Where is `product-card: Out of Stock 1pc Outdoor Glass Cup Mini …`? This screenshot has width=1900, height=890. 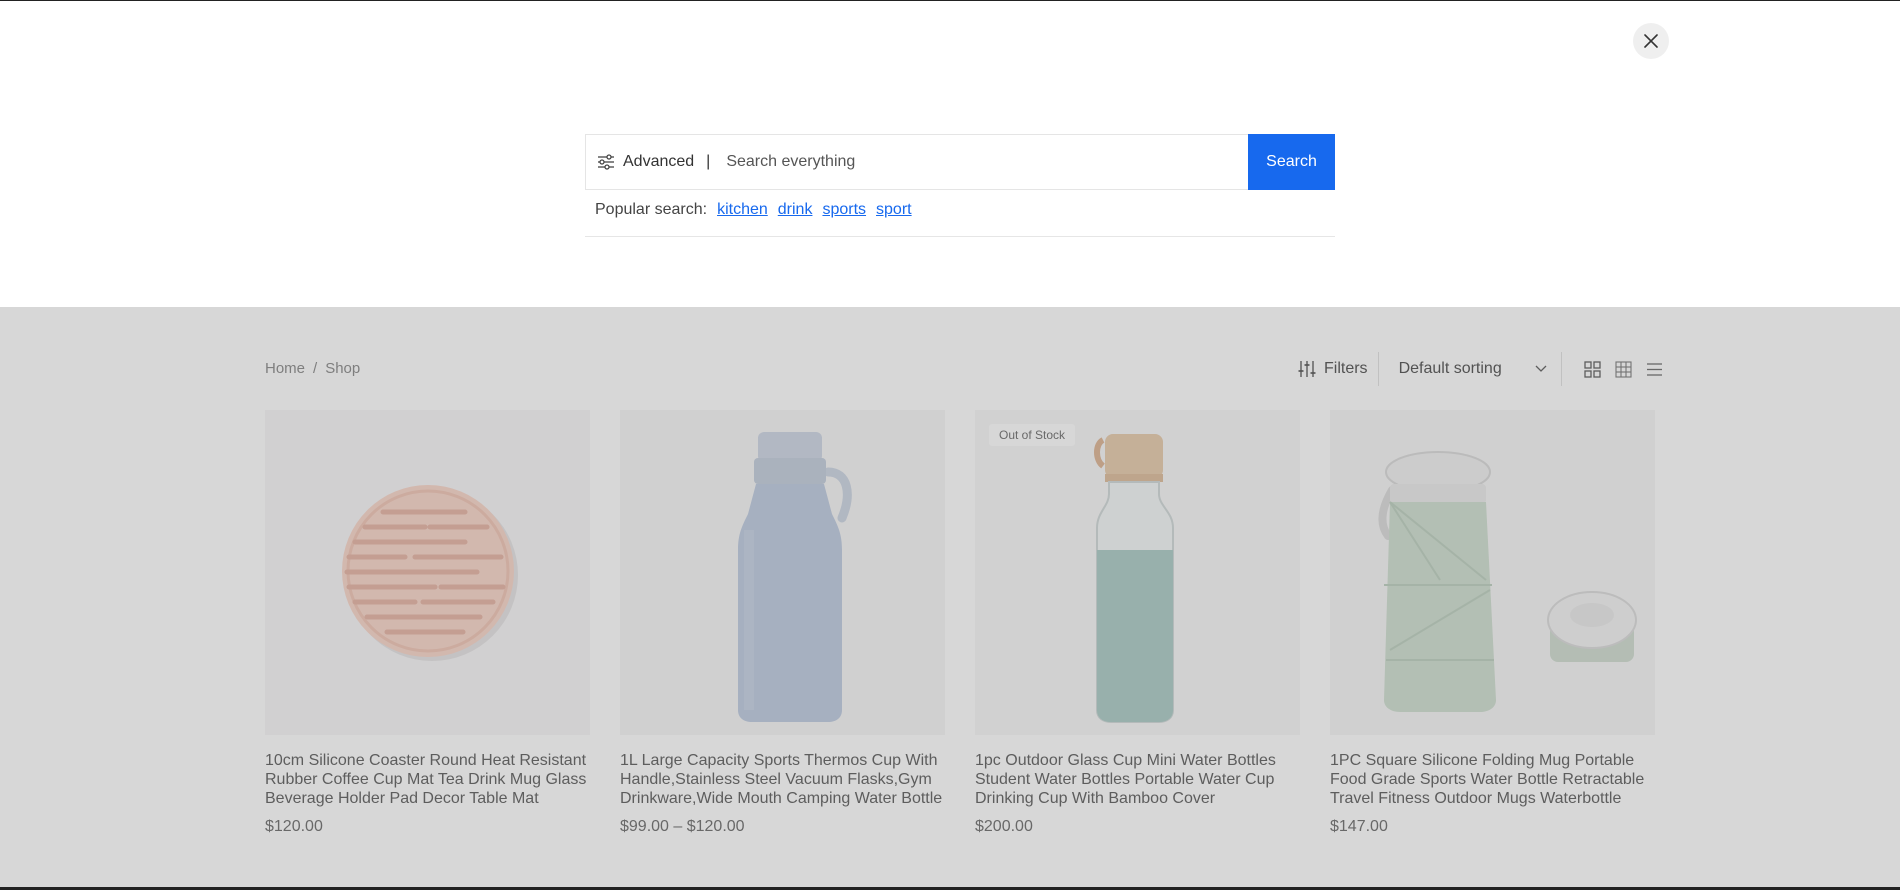 product-card: Out of Stock 1pc Outdoor Glass Cup Mini … is located at coordinates (1137, 623).